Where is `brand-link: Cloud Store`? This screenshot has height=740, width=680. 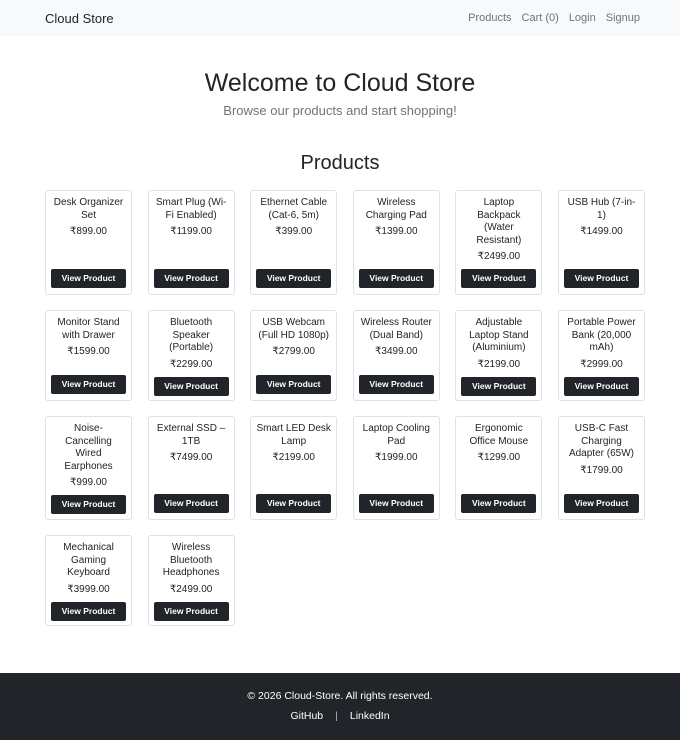
brand-link: Cloud Store is located at coordinates (79, 18).